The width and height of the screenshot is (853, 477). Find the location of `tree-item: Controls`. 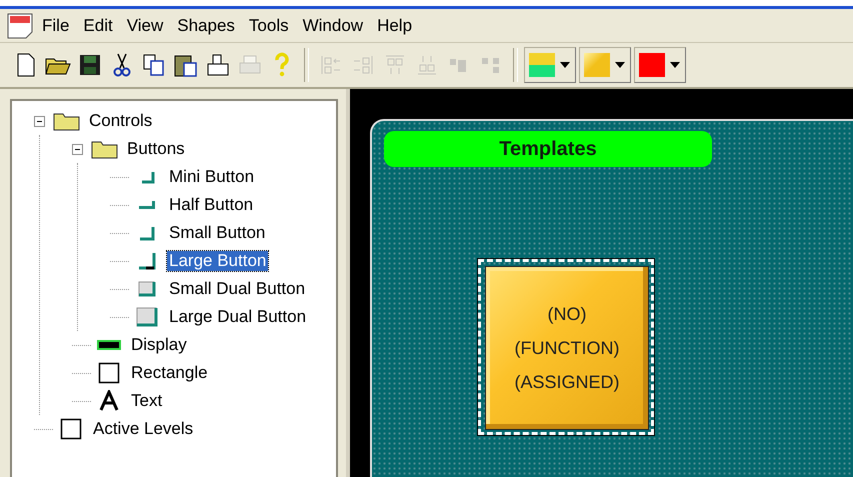

tree-item: Controls is located at coordinates (120, 121).